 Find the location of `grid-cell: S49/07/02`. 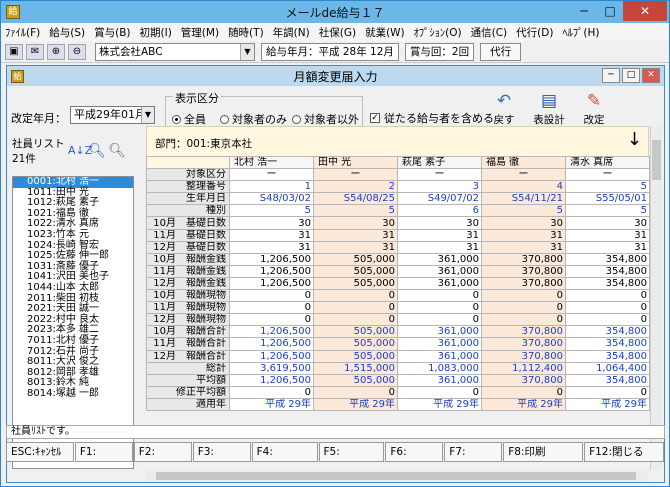

grid-cell: S49/07/02 is located at coordinates (439, 199).